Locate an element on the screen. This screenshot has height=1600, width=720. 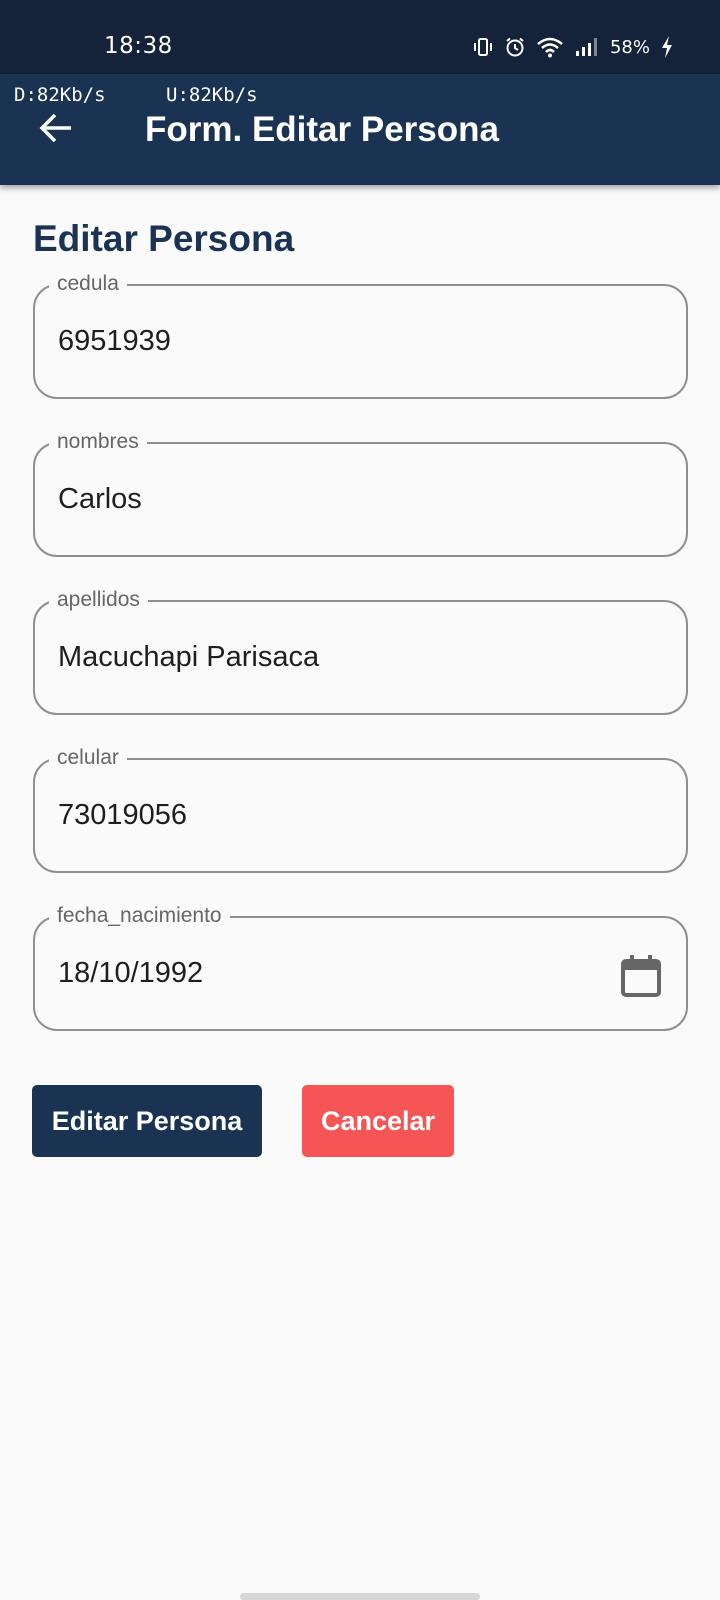
apellidos-label: apellidos is located at coordinates (98, 600).